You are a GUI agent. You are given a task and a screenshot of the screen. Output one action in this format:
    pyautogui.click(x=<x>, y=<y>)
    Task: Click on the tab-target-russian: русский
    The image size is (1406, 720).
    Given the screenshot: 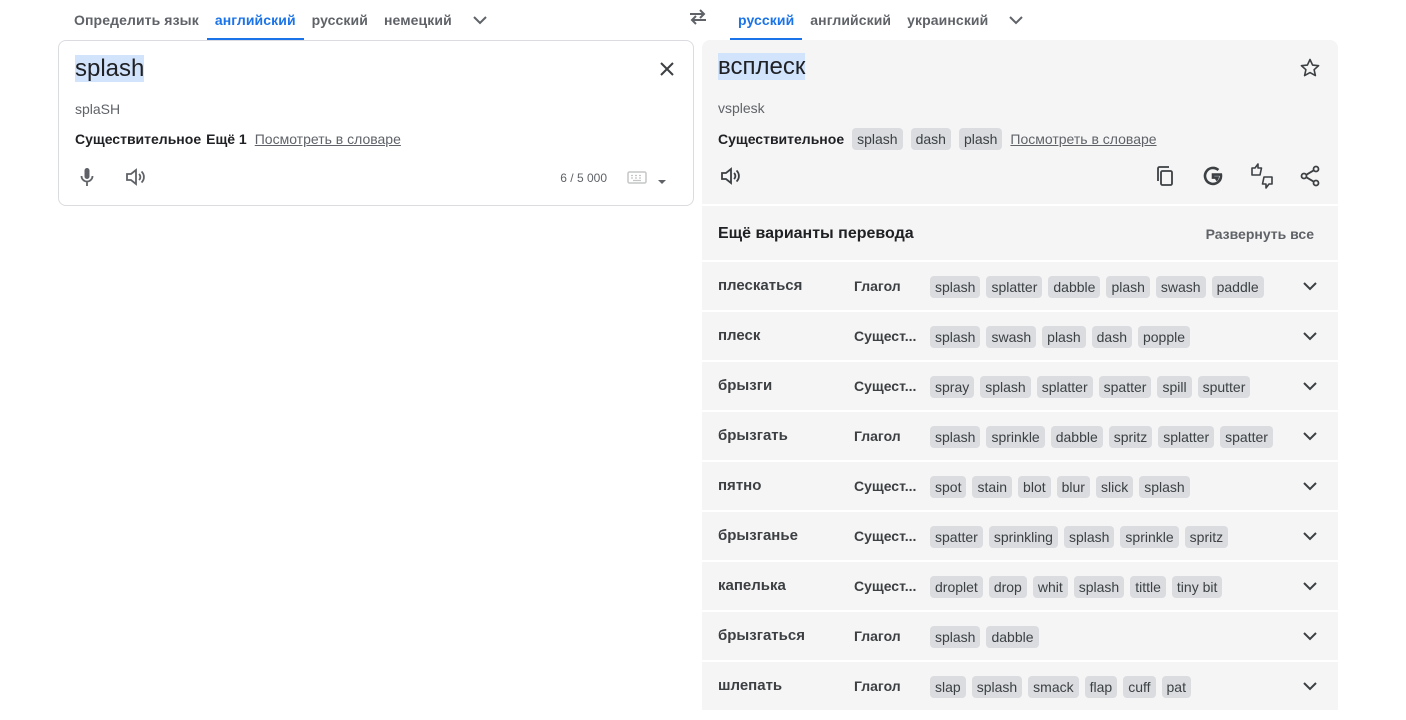 What is the action you would take?
    pyautogui.click(x=766, y=20)
    